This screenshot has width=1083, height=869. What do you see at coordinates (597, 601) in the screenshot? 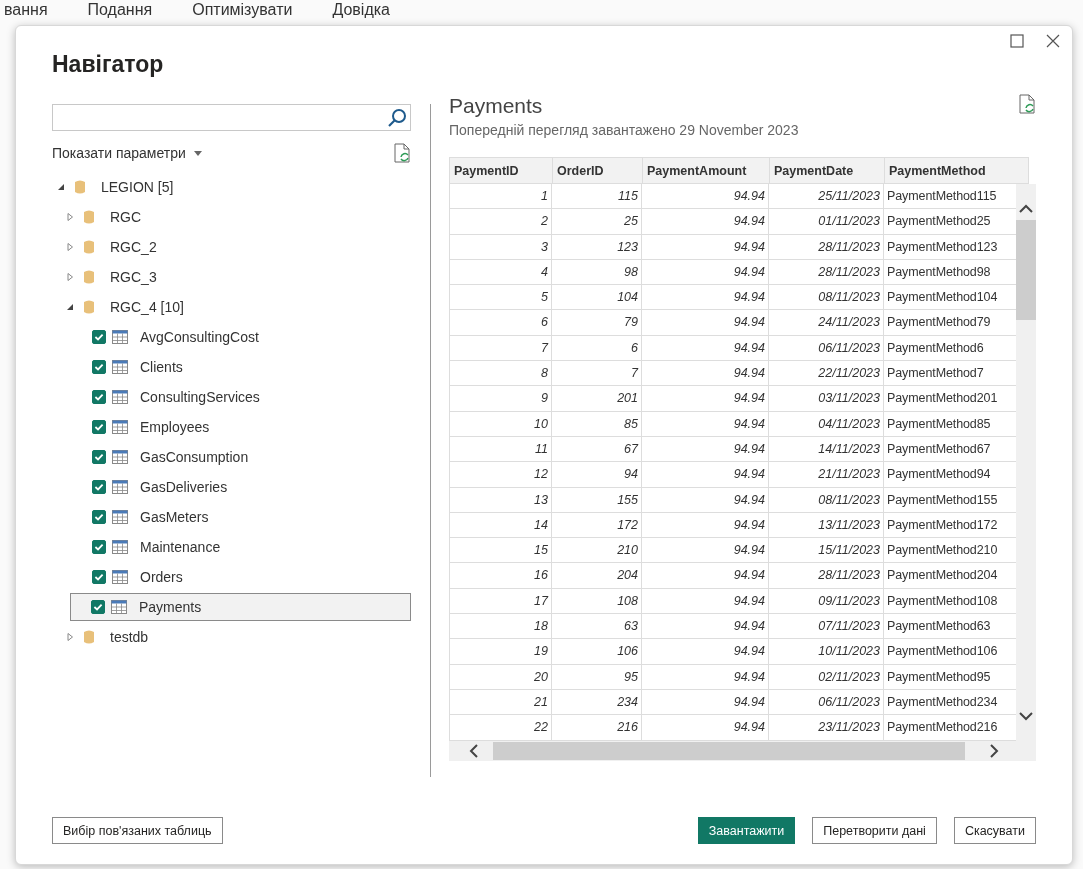
I see `table-cell: 108` at bounding box center [597, 601].